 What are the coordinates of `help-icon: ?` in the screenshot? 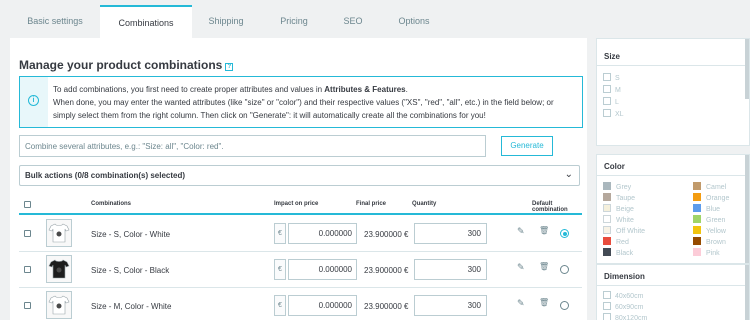 It's located at (229, 67).